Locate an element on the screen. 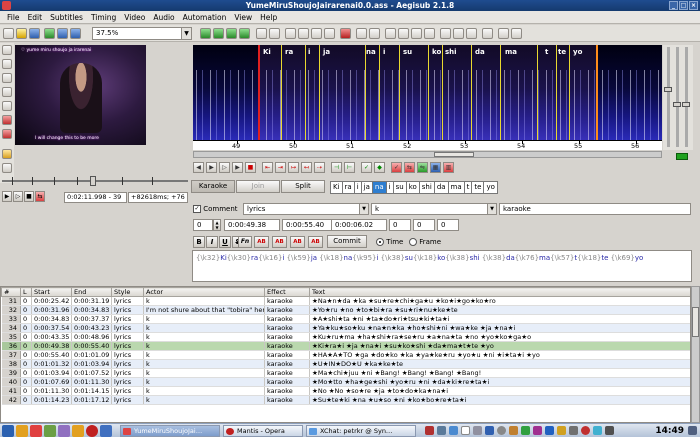  kde-menu-icon is located at coordinates (8, 431).